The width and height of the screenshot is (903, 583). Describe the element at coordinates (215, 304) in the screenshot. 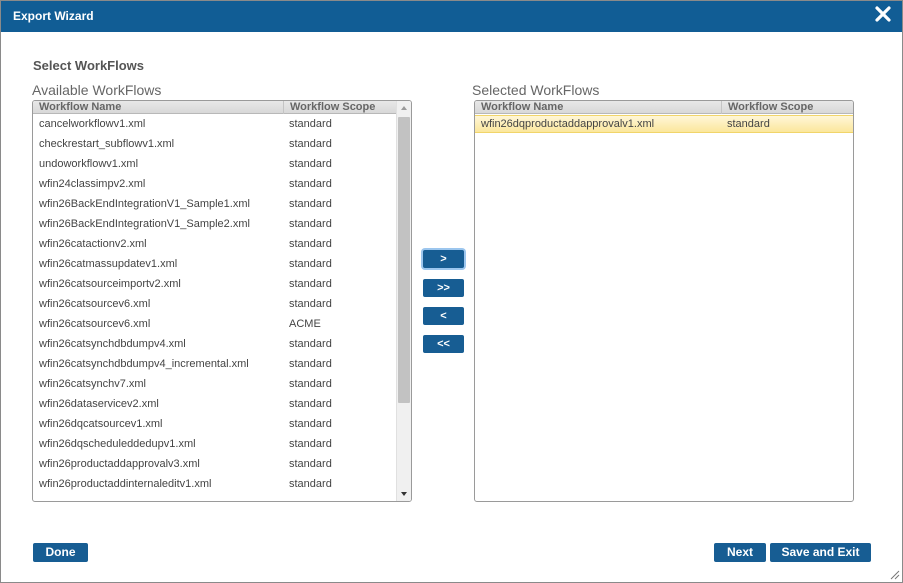

I see `table-row: wfin26catsourcev6.xml standard` at that location.